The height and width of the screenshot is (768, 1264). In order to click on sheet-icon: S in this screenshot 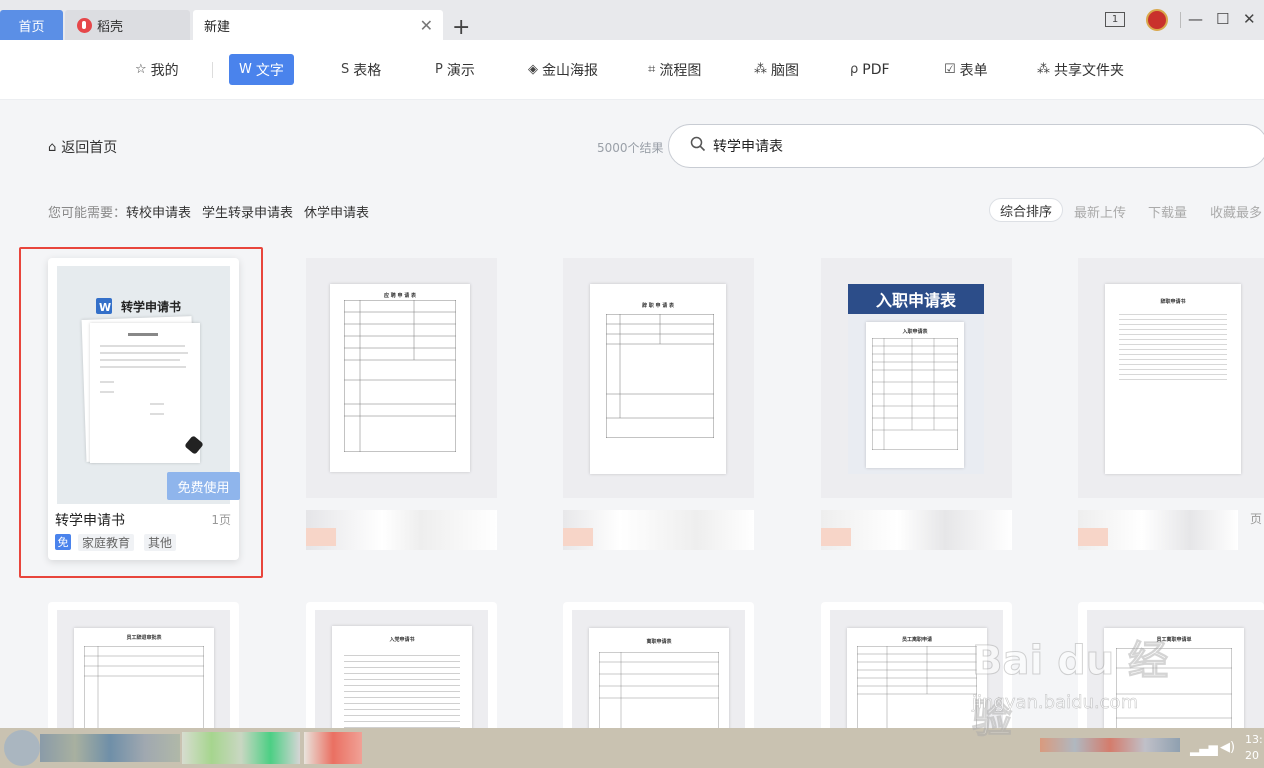, I will do `click(345, 69)`.